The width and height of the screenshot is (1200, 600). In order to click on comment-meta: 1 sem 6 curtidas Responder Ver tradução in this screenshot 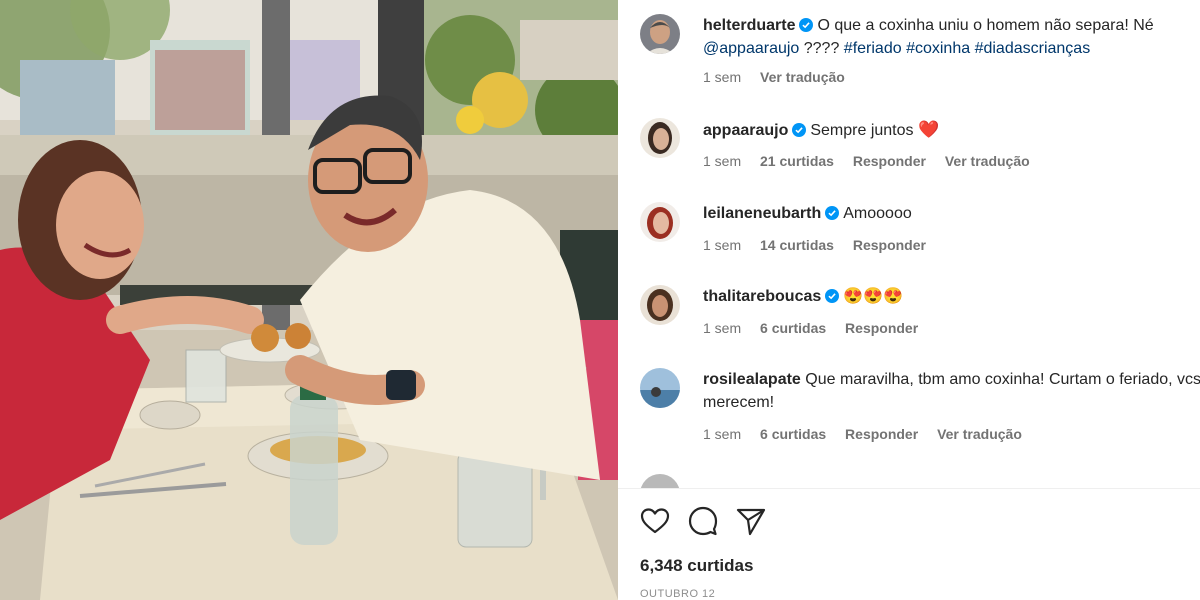, I will do `click(870, 434)`.